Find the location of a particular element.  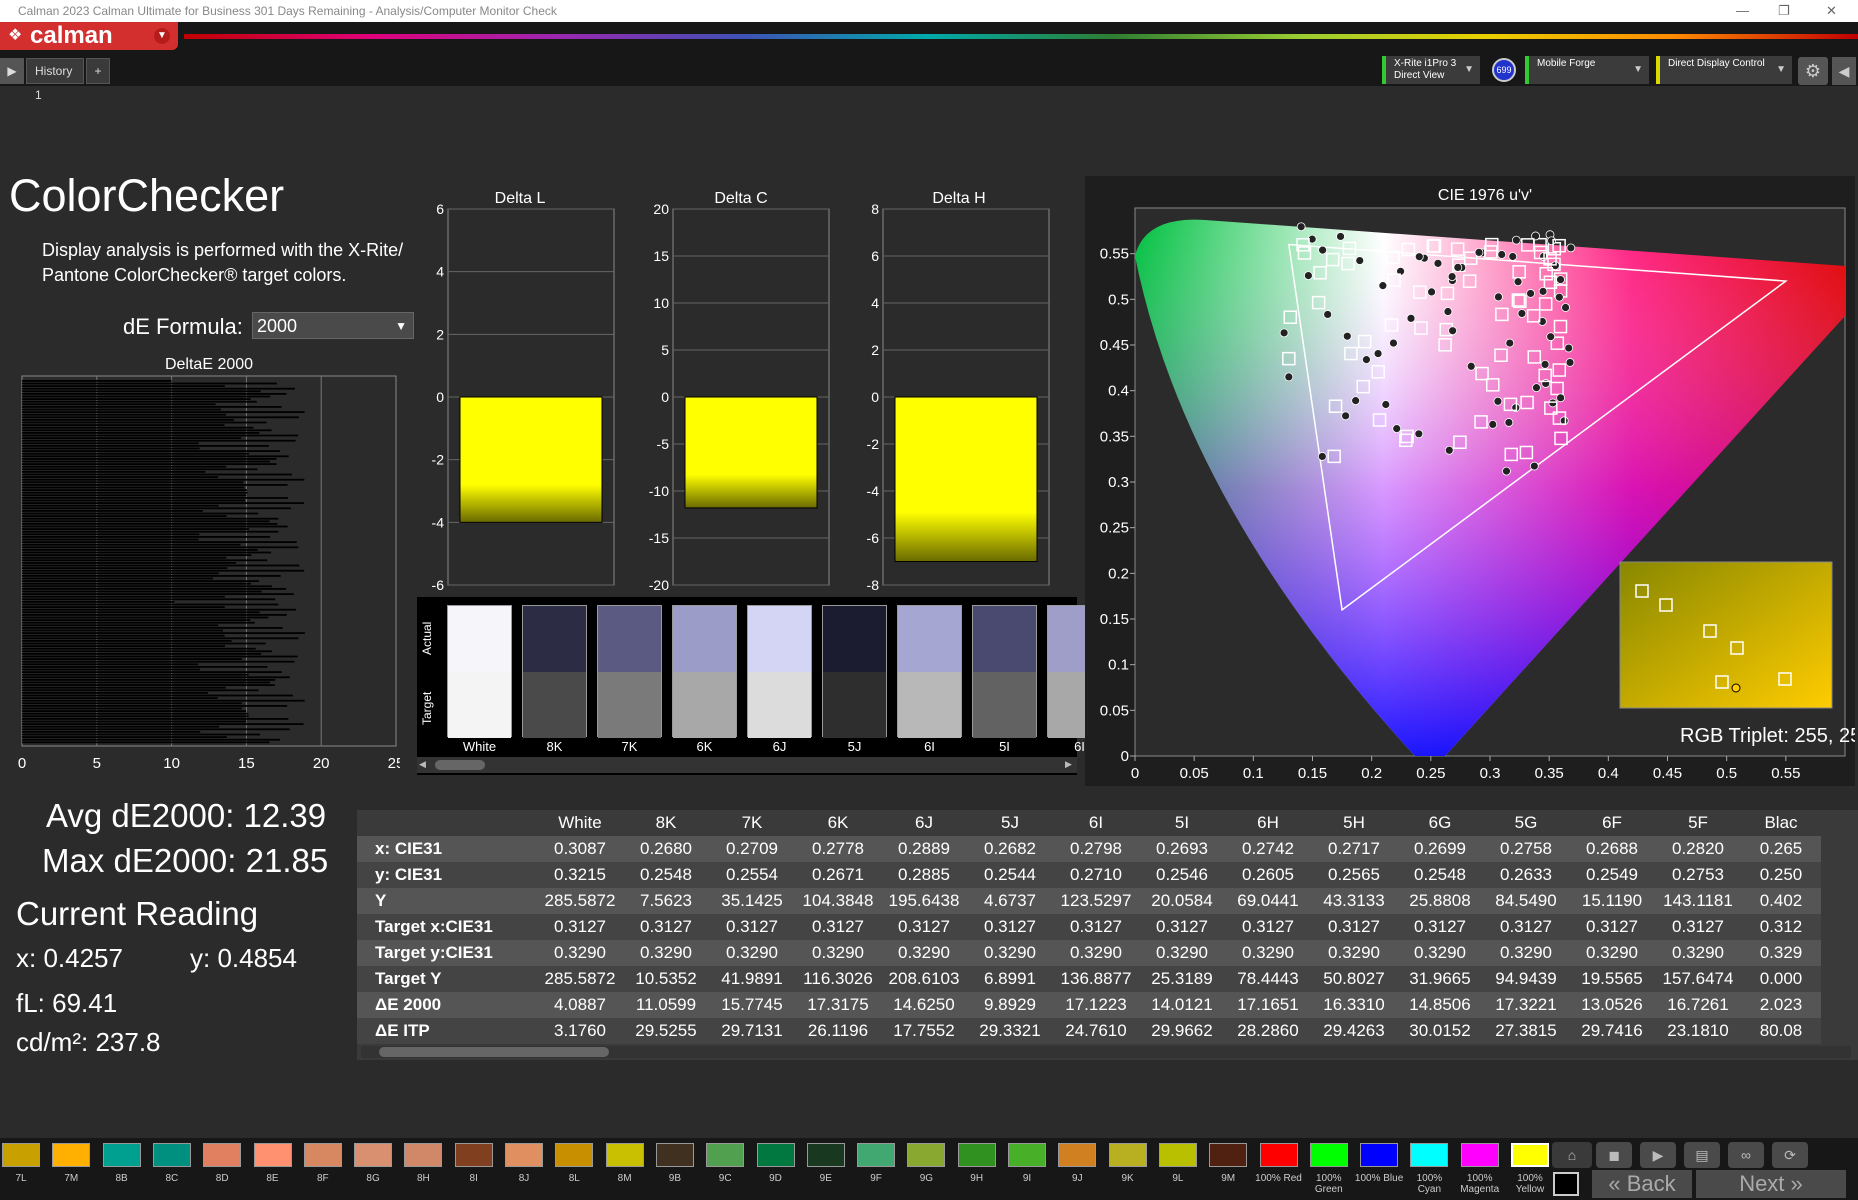

tab-scroll-left-icon: ▶ is located at coordinates (12, 71).